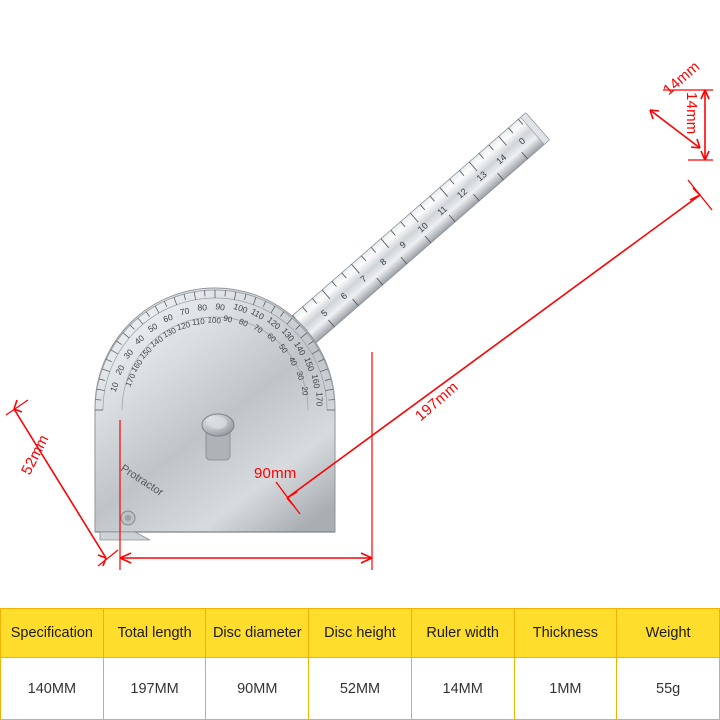  I want to click on table-header-weight: Weight, so click(668, 633).